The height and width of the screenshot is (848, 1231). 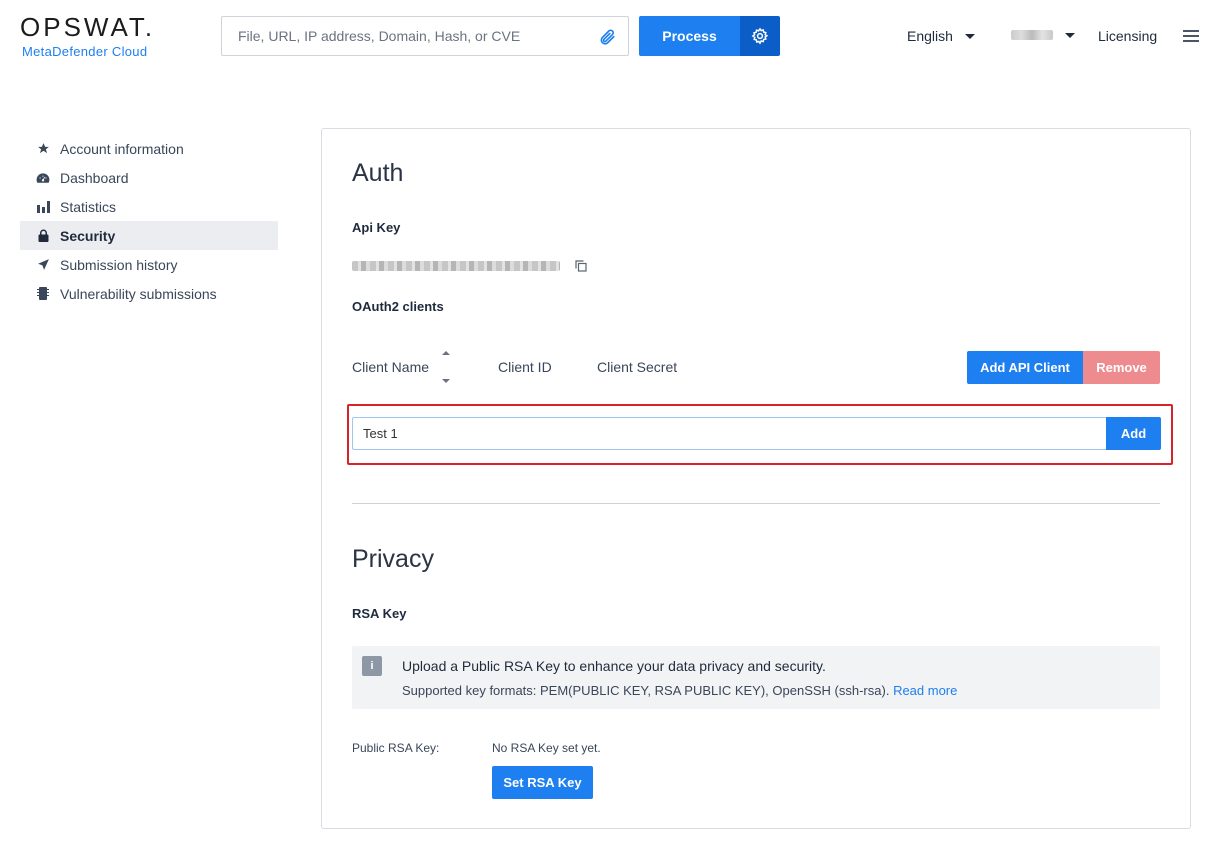 What do you see at coordinates (43, 294) in the screenshot?
I see `chip-icon` at bounding box center [43, 294].